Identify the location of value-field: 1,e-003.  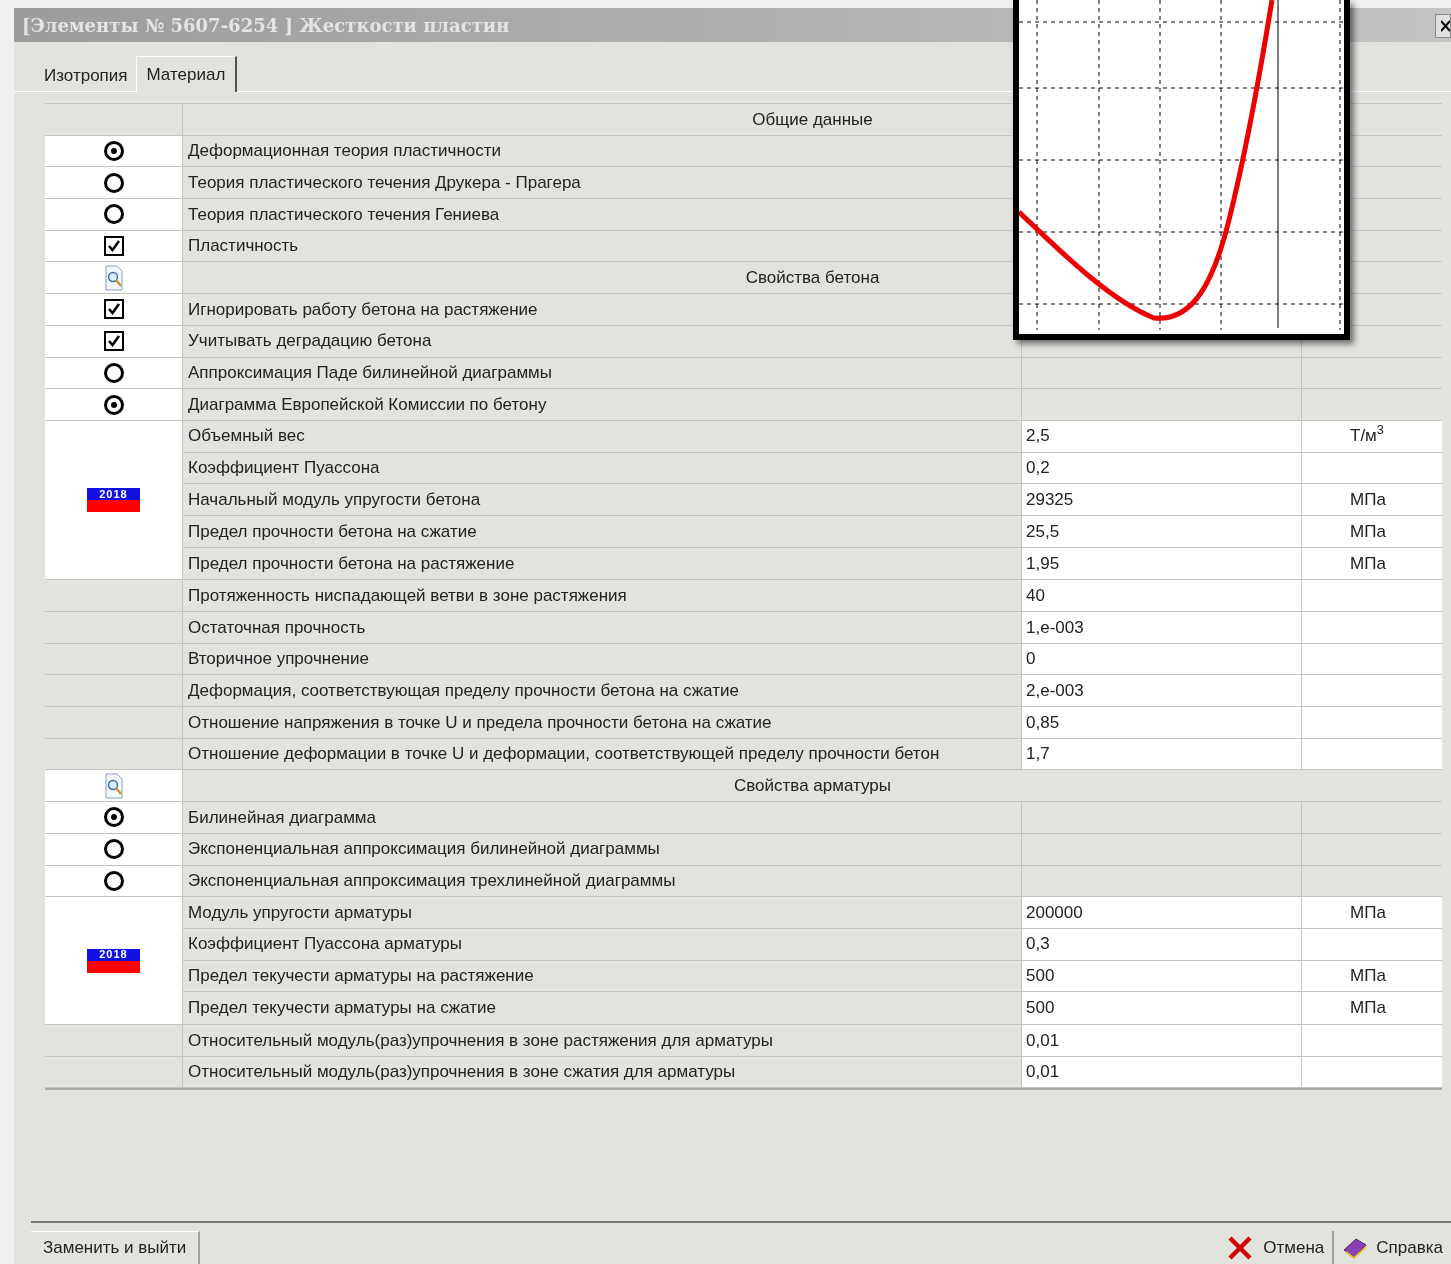
(1162, 627).